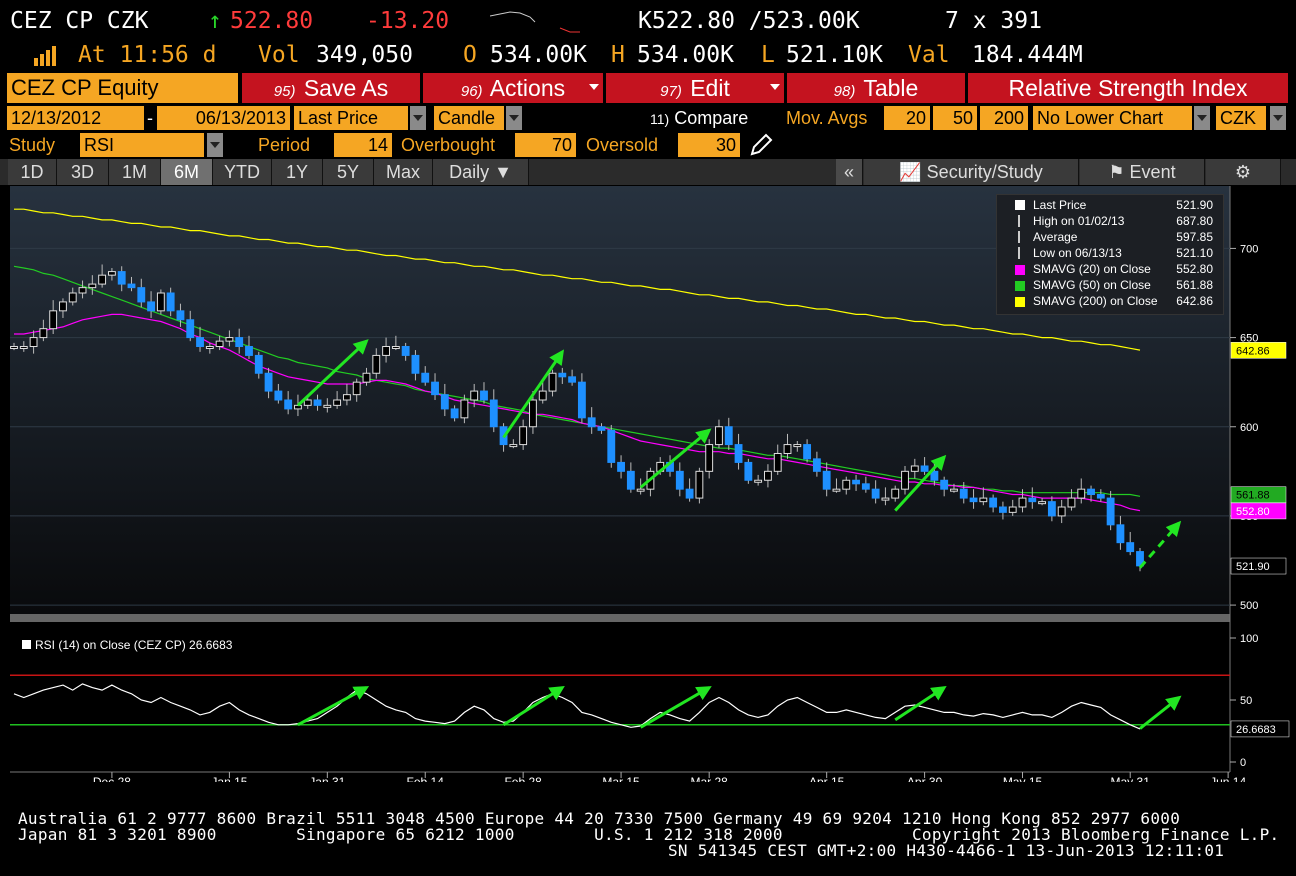 The width and height of the screenshot is (1296, 876). I want to click on edit-button: 97) Edit, so click(695, 88).